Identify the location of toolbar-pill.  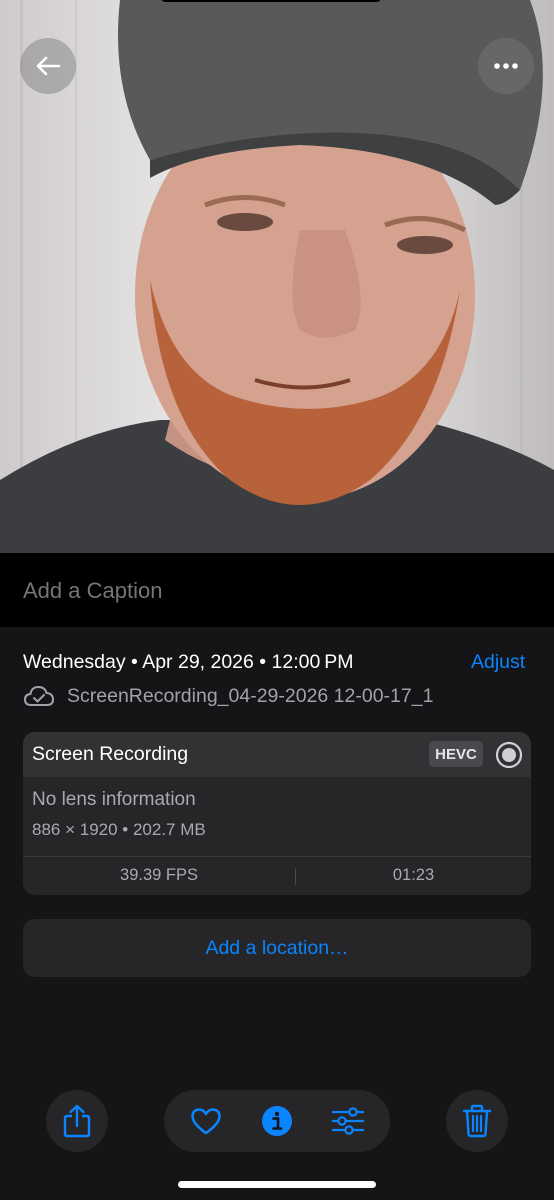
(277, 1121).